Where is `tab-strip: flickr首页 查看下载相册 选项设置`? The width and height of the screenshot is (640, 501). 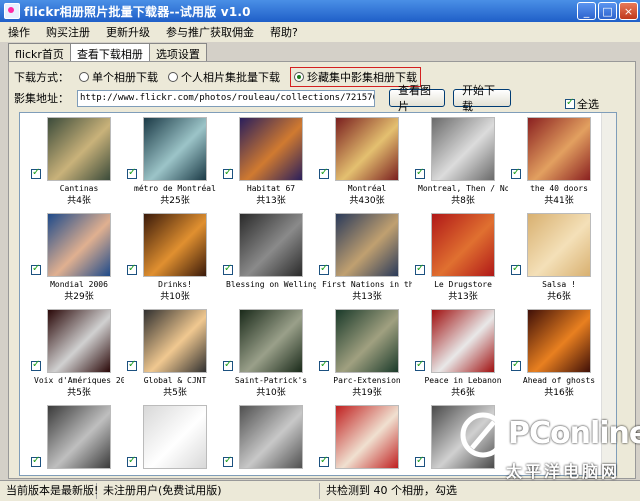 tab-strip: flickr首页 查看下载相册 选项设置 is located at coordinates (107, 52).